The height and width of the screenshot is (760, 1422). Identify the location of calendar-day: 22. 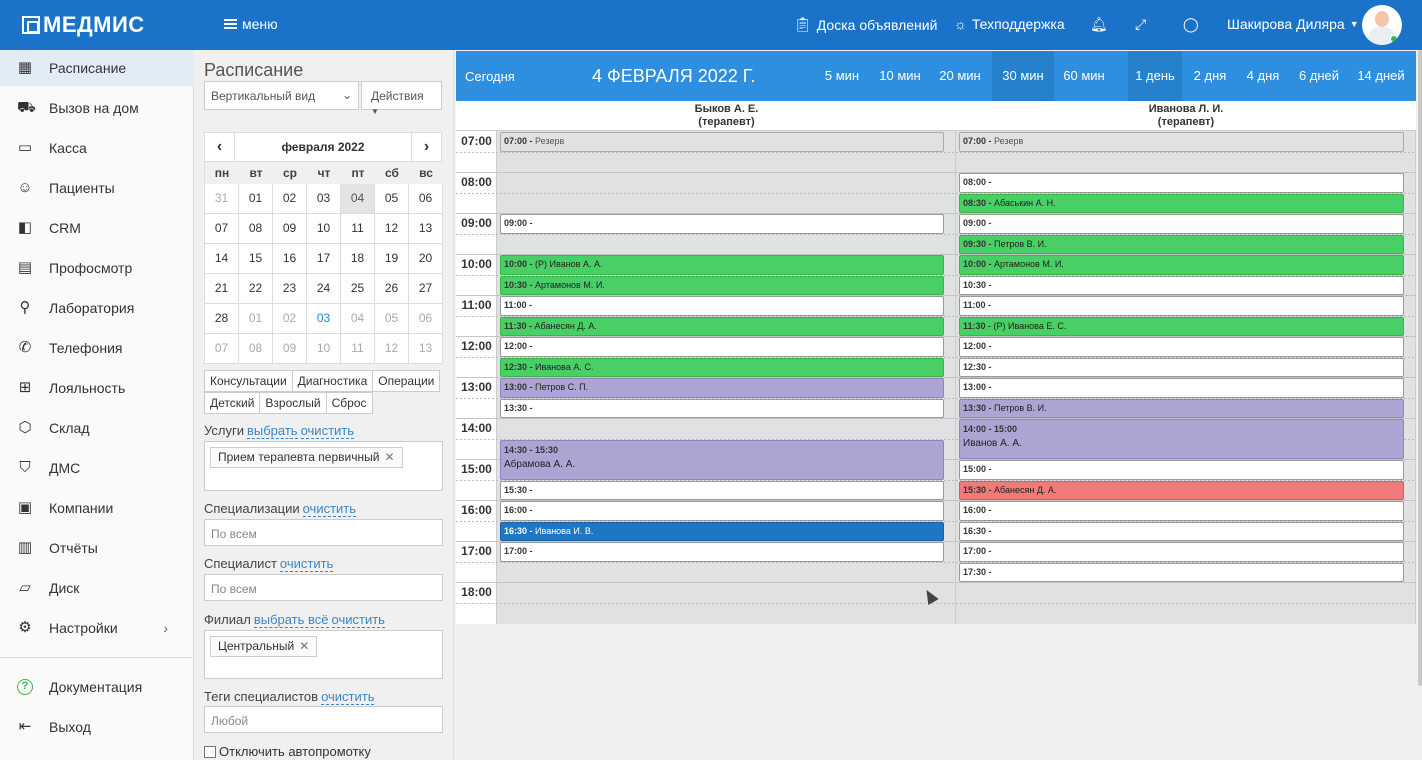
(256, 289).